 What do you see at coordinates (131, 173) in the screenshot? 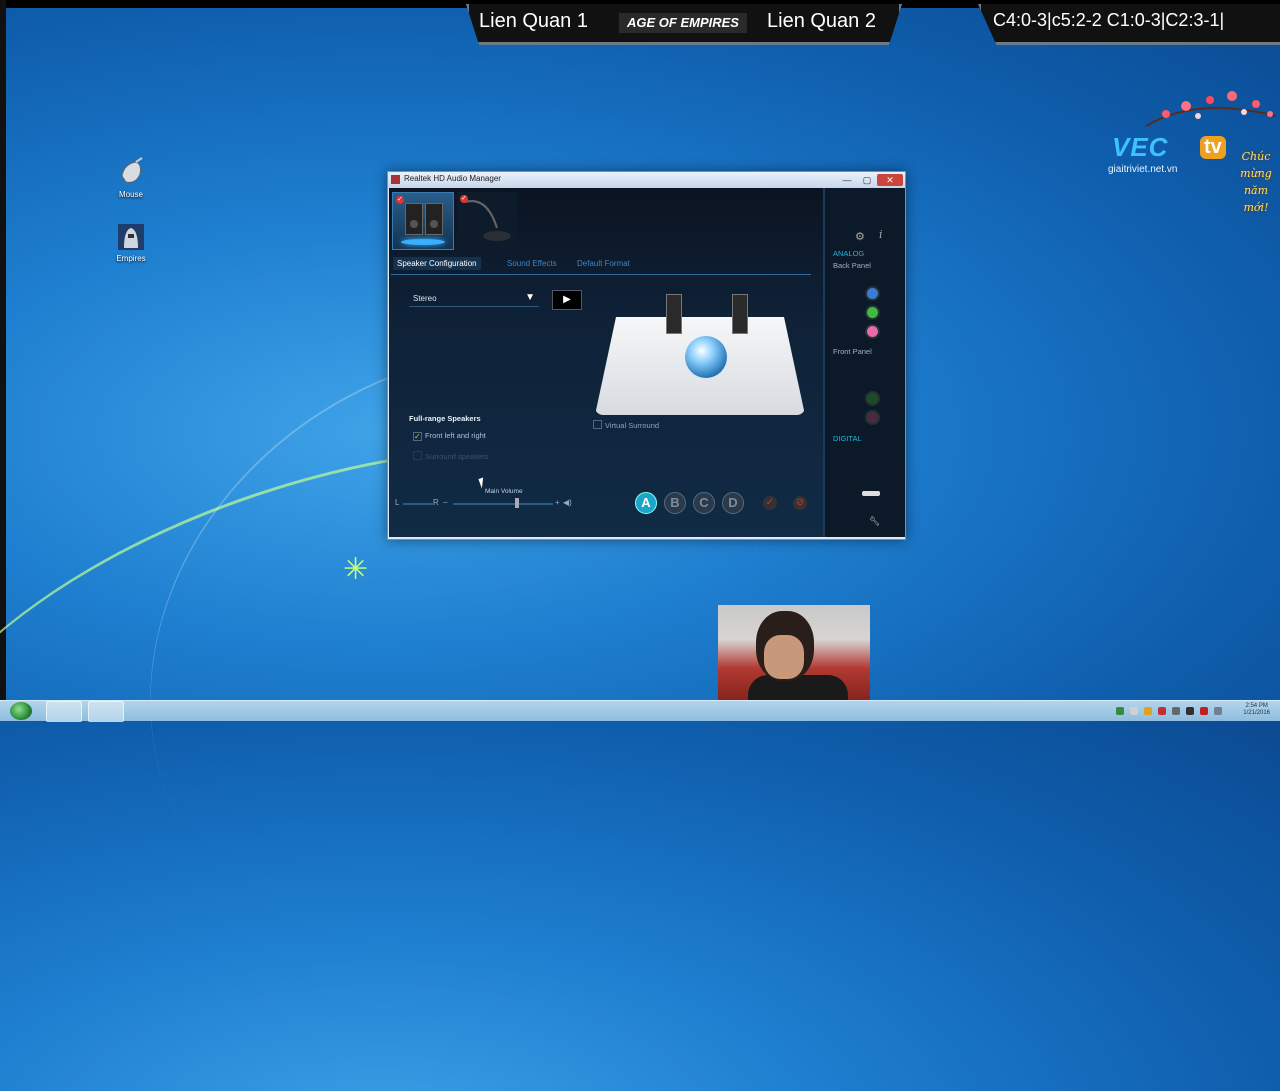
I see `mouse-icon` at bounding box center [131, 173].